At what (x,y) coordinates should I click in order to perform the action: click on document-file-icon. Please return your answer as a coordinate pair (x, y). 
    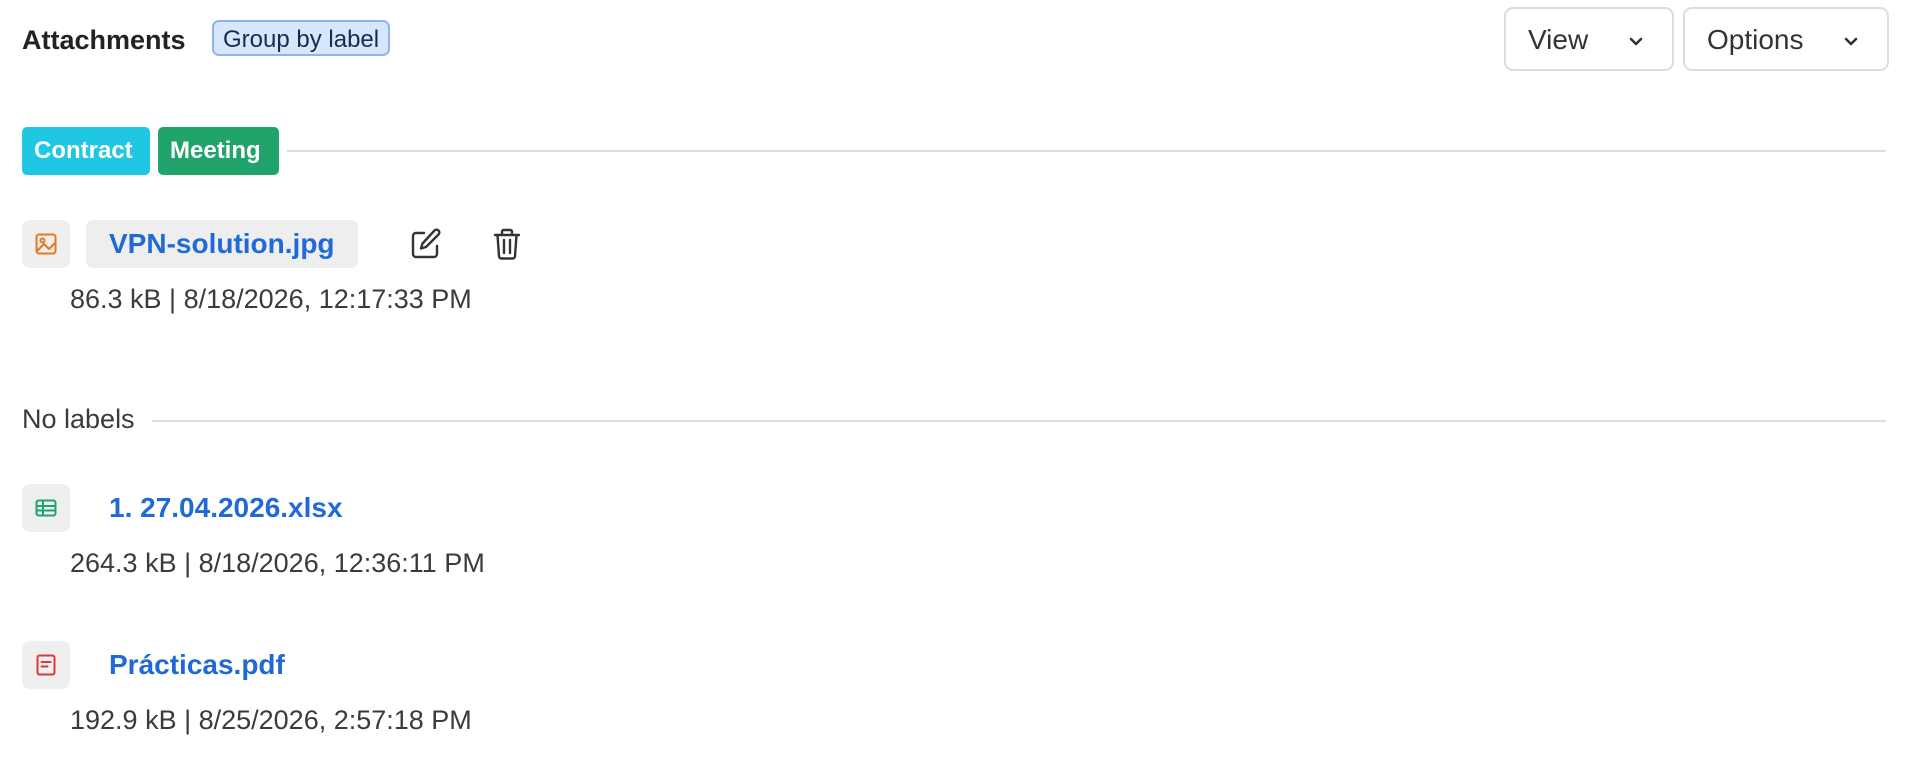
    Looking at the image, I should click on (46, 665).